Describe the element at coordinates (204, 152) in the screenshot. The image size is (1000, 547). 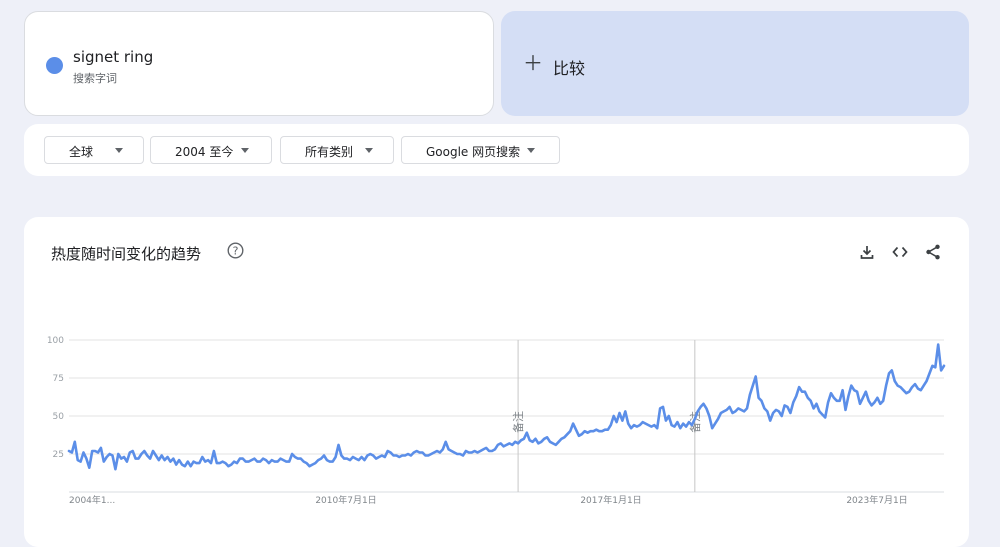
I see `time-range-label: 2004 至今` at that location.